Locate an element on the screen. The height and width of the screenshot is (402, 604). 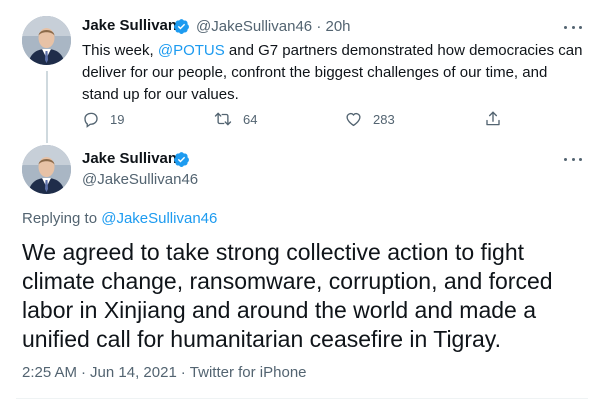
mention-link: @POTUS is located at coordinates (191, 50).